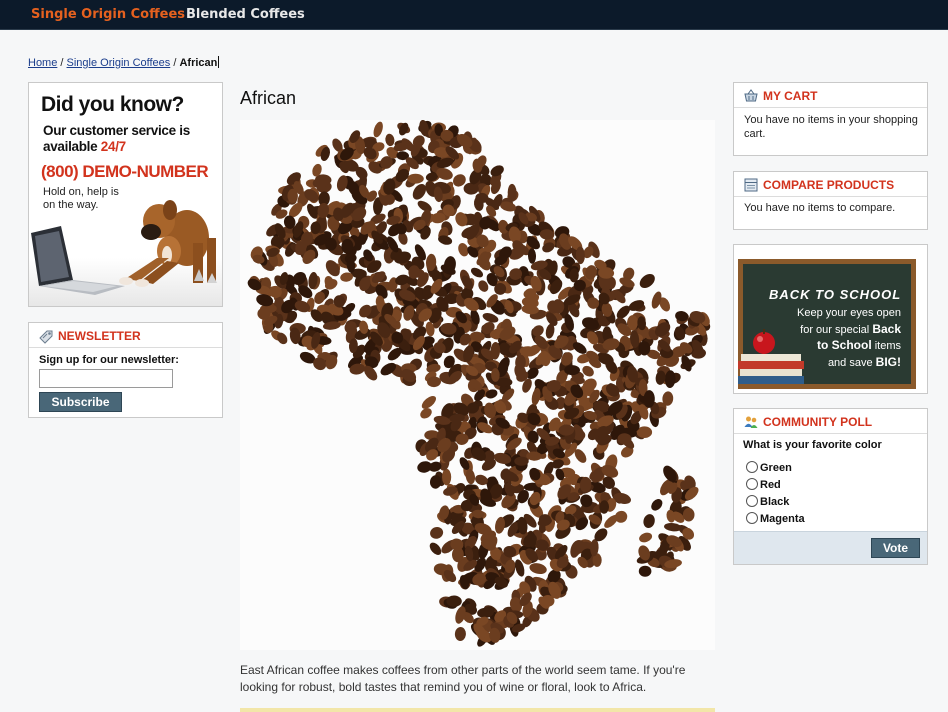  Describe the element at coordinates (751, 422) in the screenshot. I see `people-icon` at that location.